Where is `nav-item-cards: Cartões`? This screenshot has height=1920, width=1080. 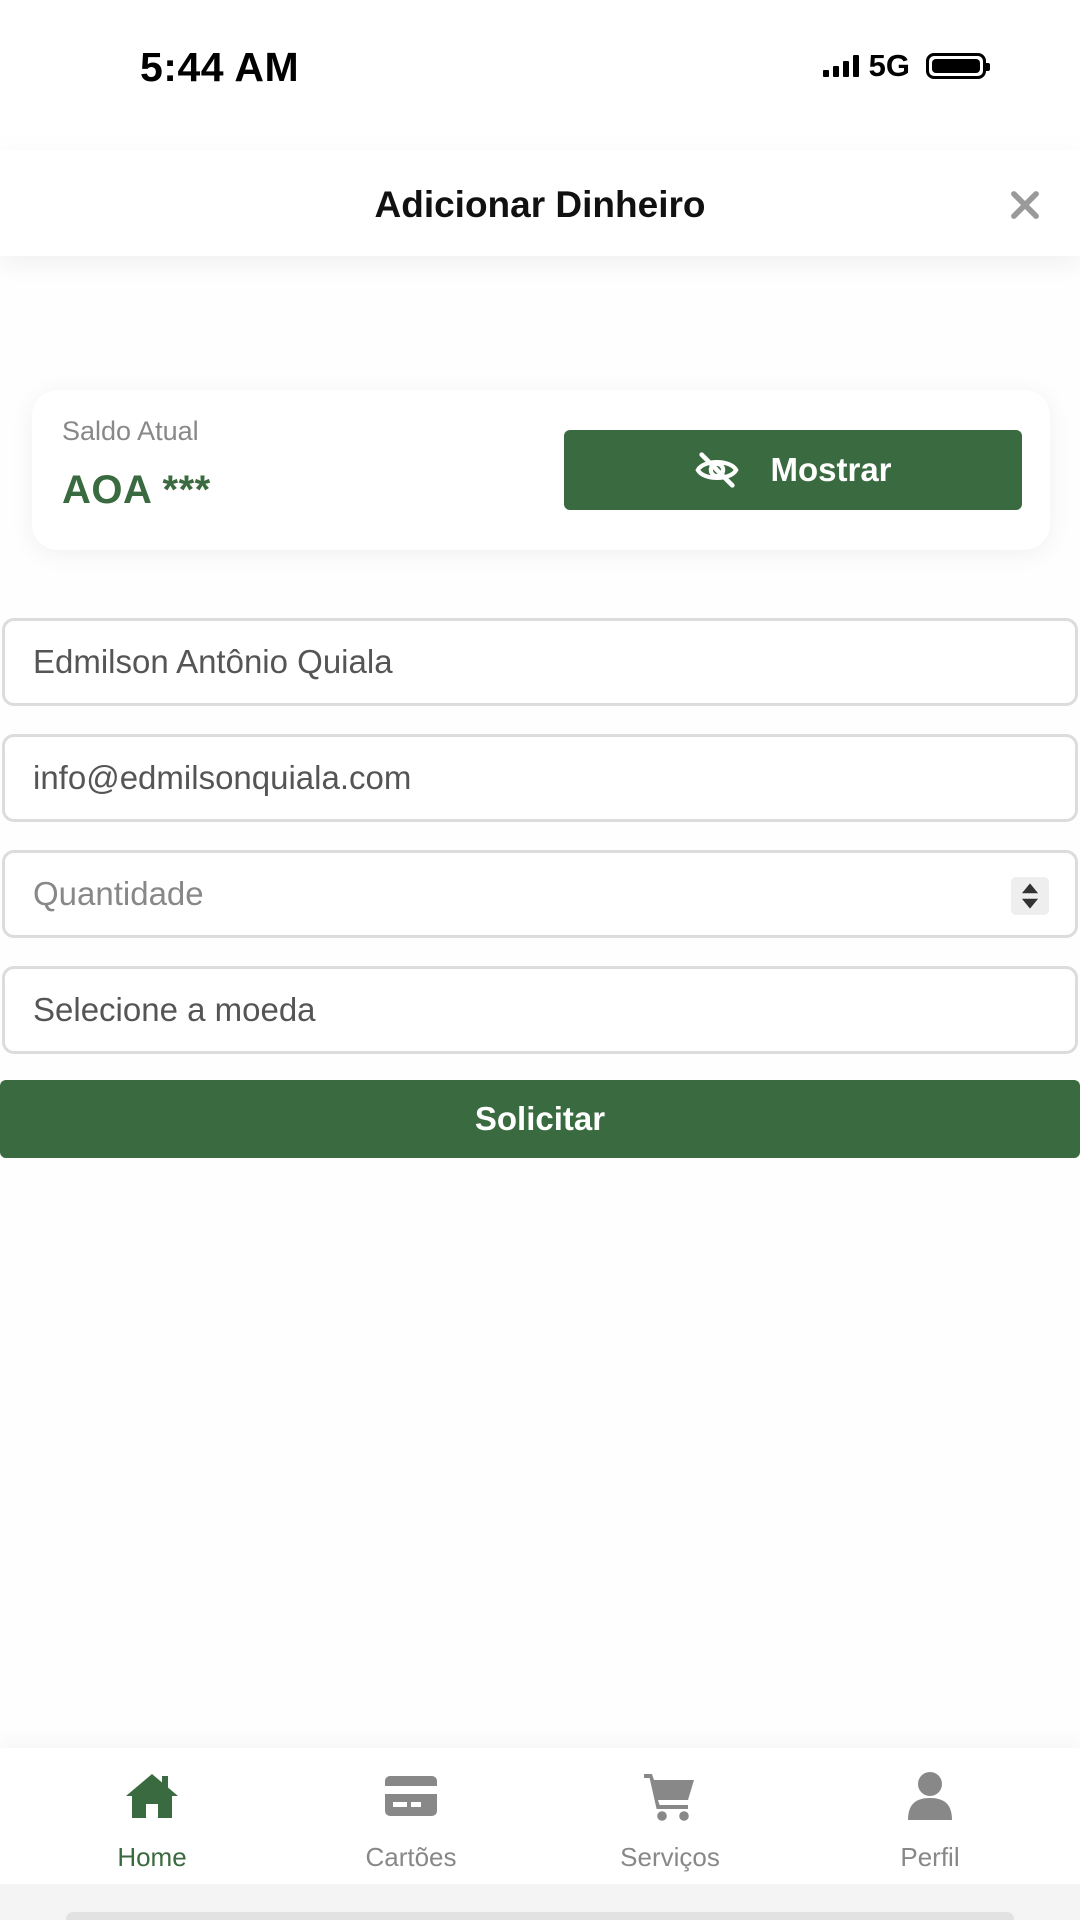 nav-item-cards: Cartões is located at coordinates (411, 1816).